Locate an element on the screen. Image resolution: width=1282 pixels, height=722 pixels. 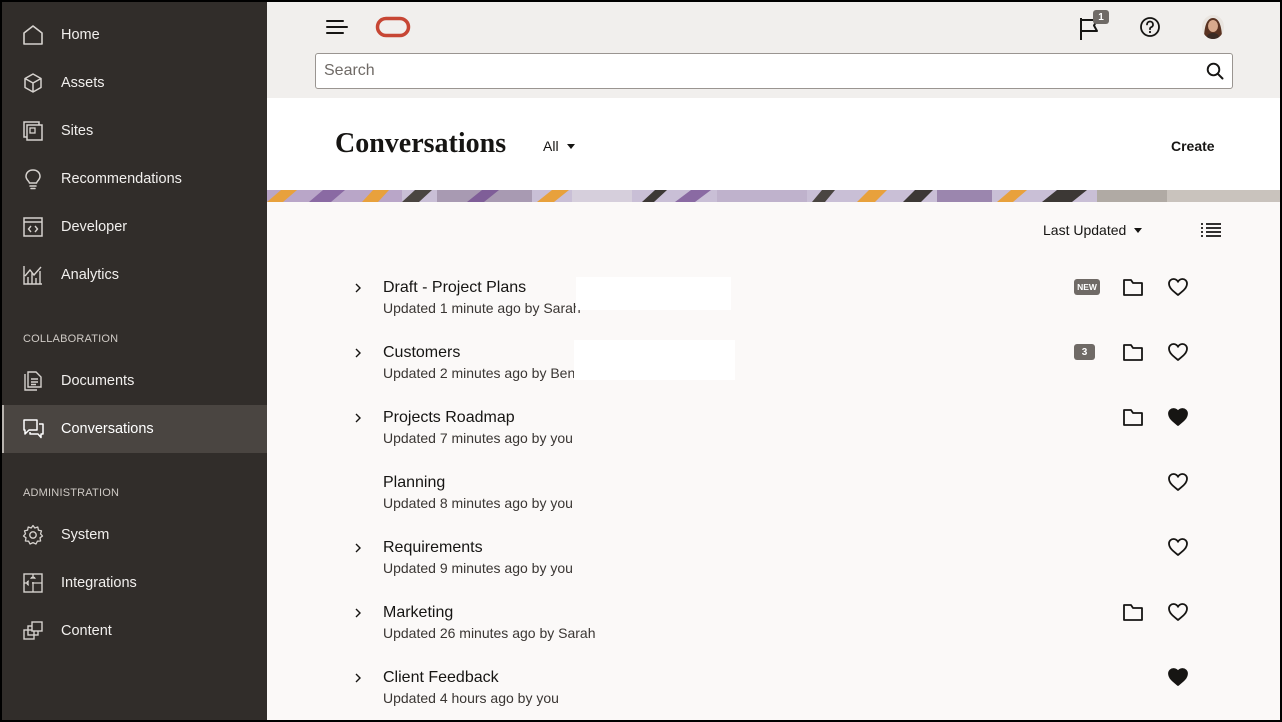
gear-icon is located at coordinates (33, 534).